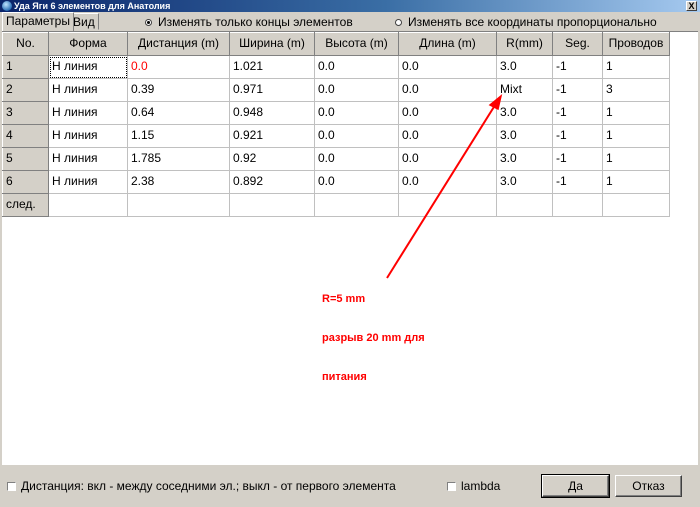  Describe the element at coordinates (148, 22) in the screenshot. I see `radio-selected-icon` at that location.